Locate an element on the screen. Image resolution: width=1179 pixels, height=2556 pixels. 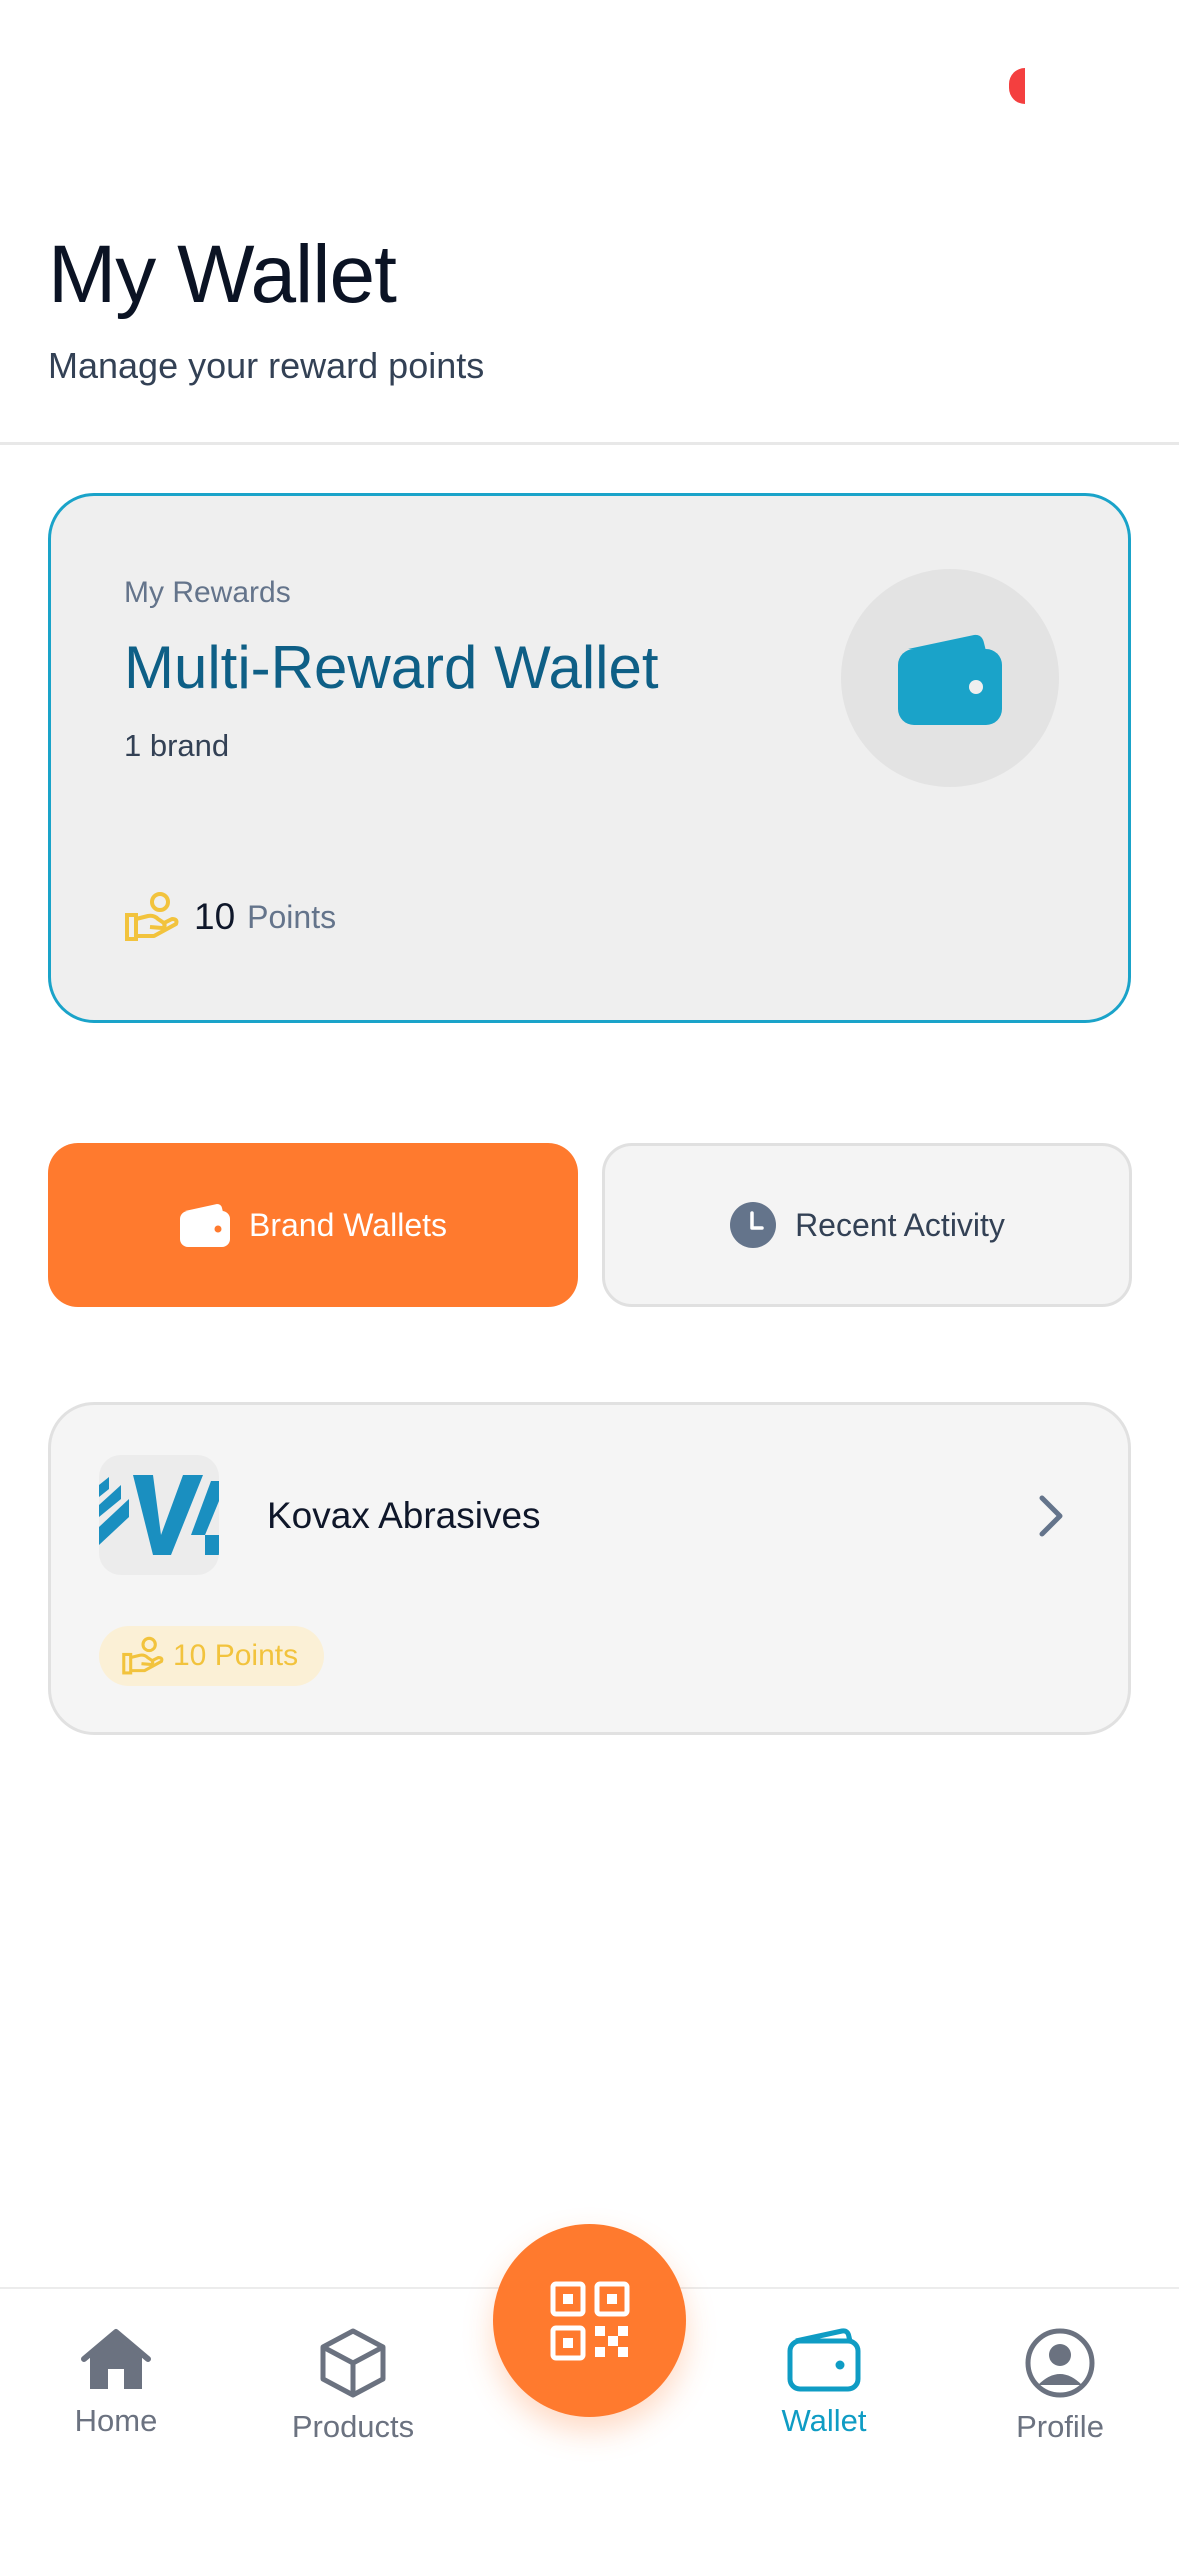
total-points: 10 Points is located at coordinates (230, 917).